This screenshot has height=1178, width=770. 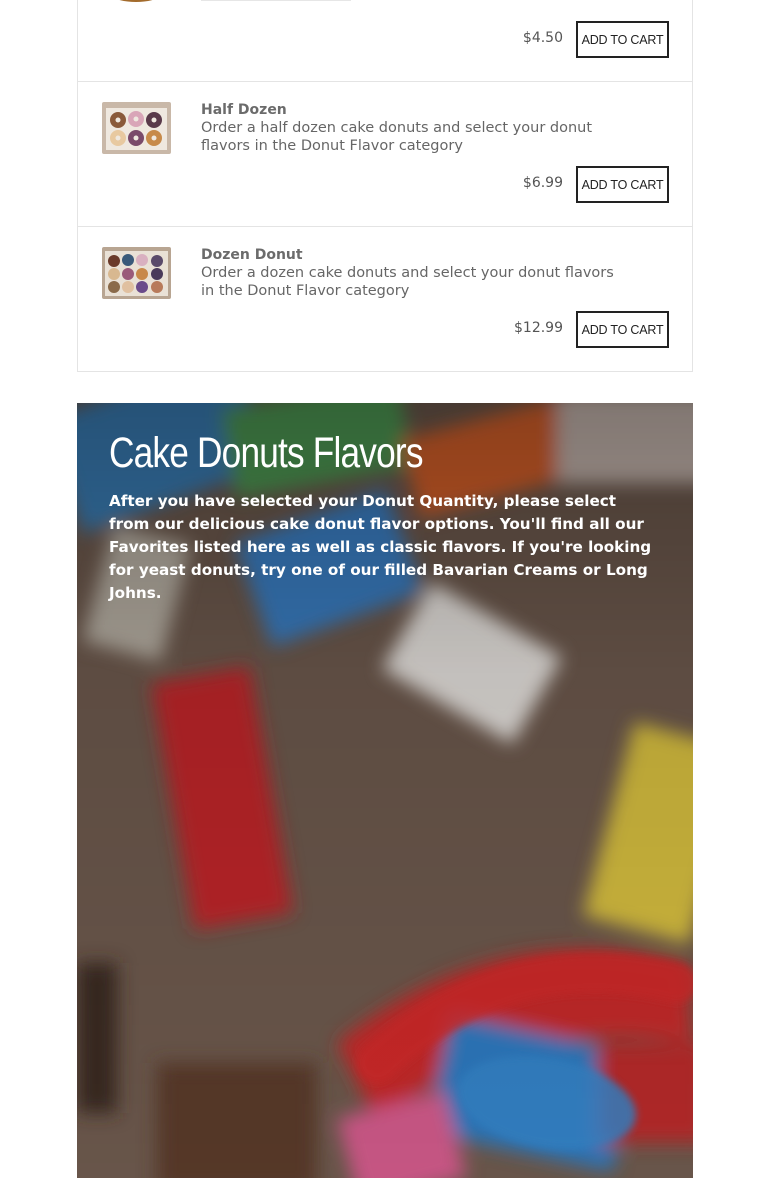 I want to click on product-price: $4.50, so click(x=542, y=38).